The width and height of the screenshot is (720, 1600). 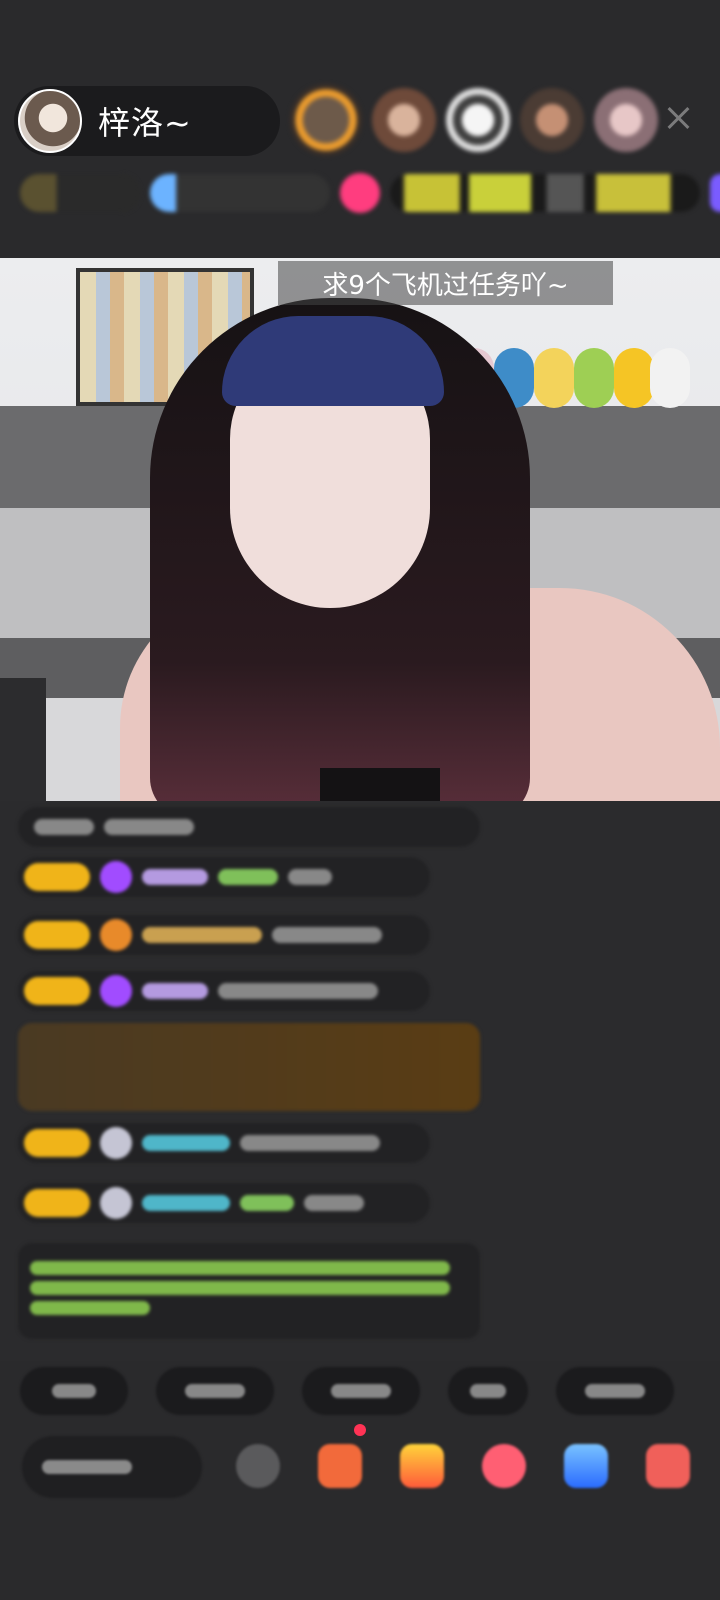 What do you see at coordinates (50, 121) in the screenshot?
I see `host-avatar` at bounding box center [50, 121].